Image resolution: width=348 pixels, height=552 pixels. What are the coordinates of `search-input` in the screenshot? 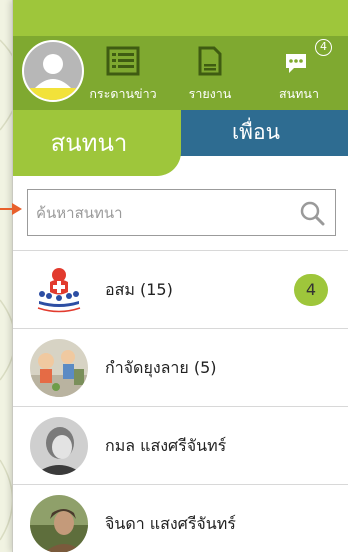 It's located at (158, 212).